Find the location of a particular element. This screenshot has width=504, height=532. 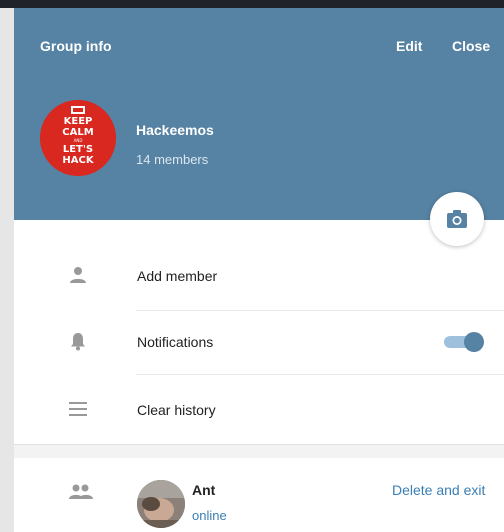

close-button: Close is located at coordinates (471, 46).